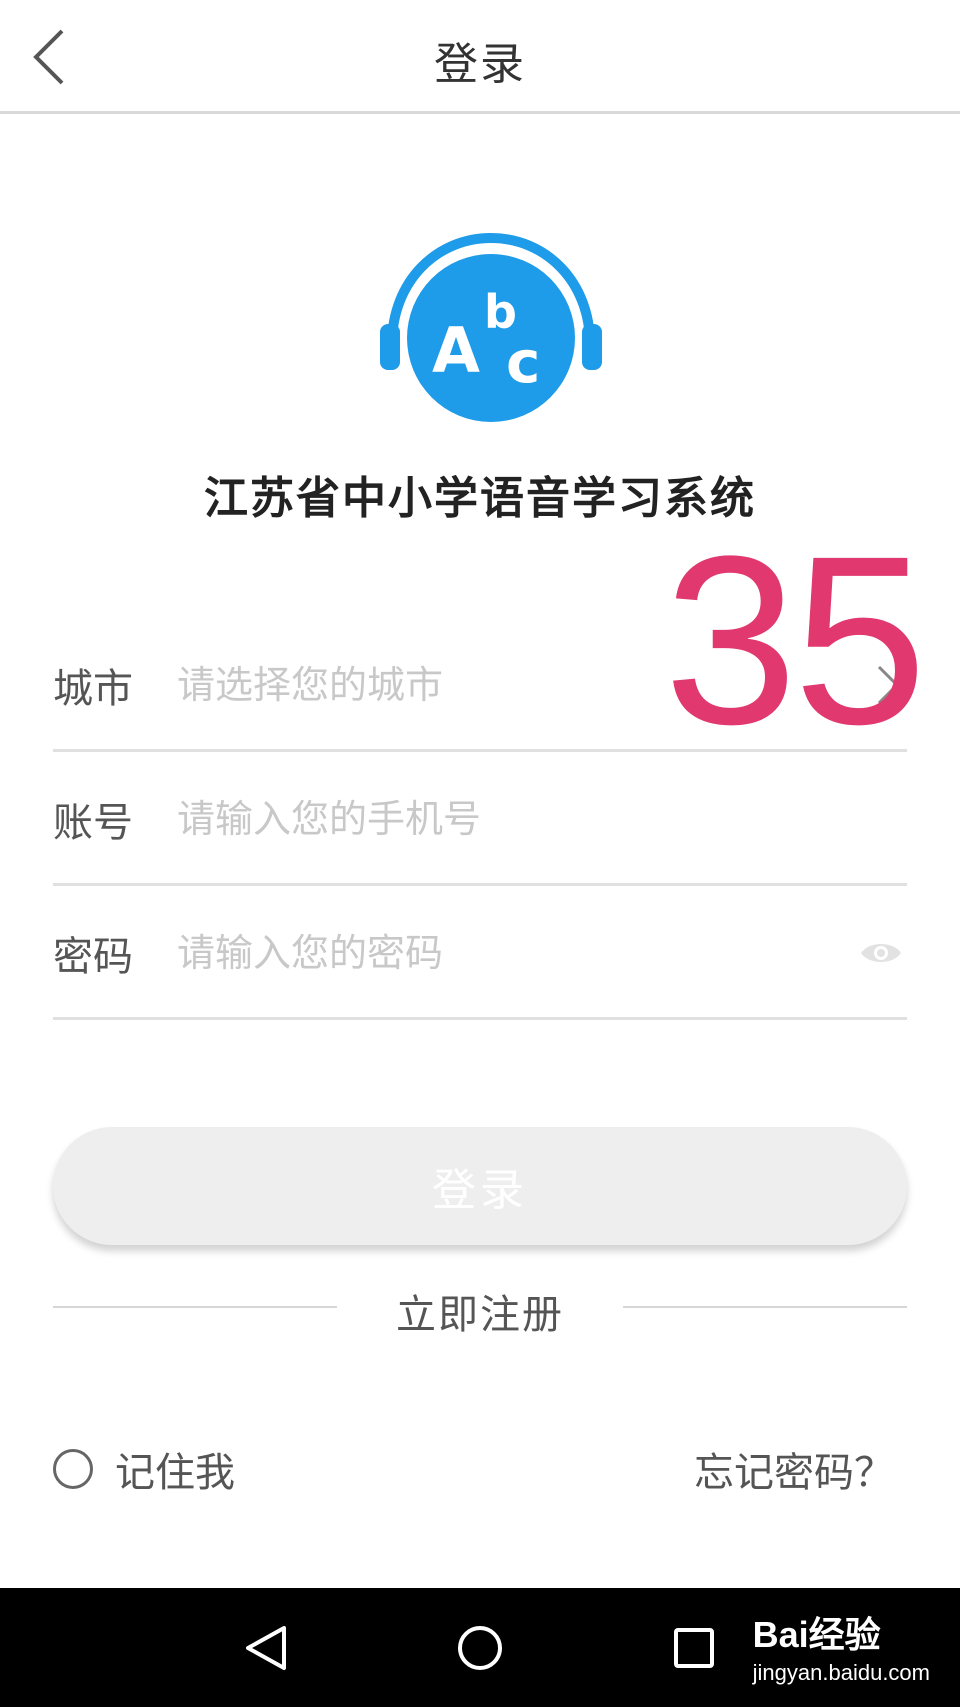 The height and width of the screenshot is (1707, 960). I want to click on watermark-number: 35, so click(795, 640).